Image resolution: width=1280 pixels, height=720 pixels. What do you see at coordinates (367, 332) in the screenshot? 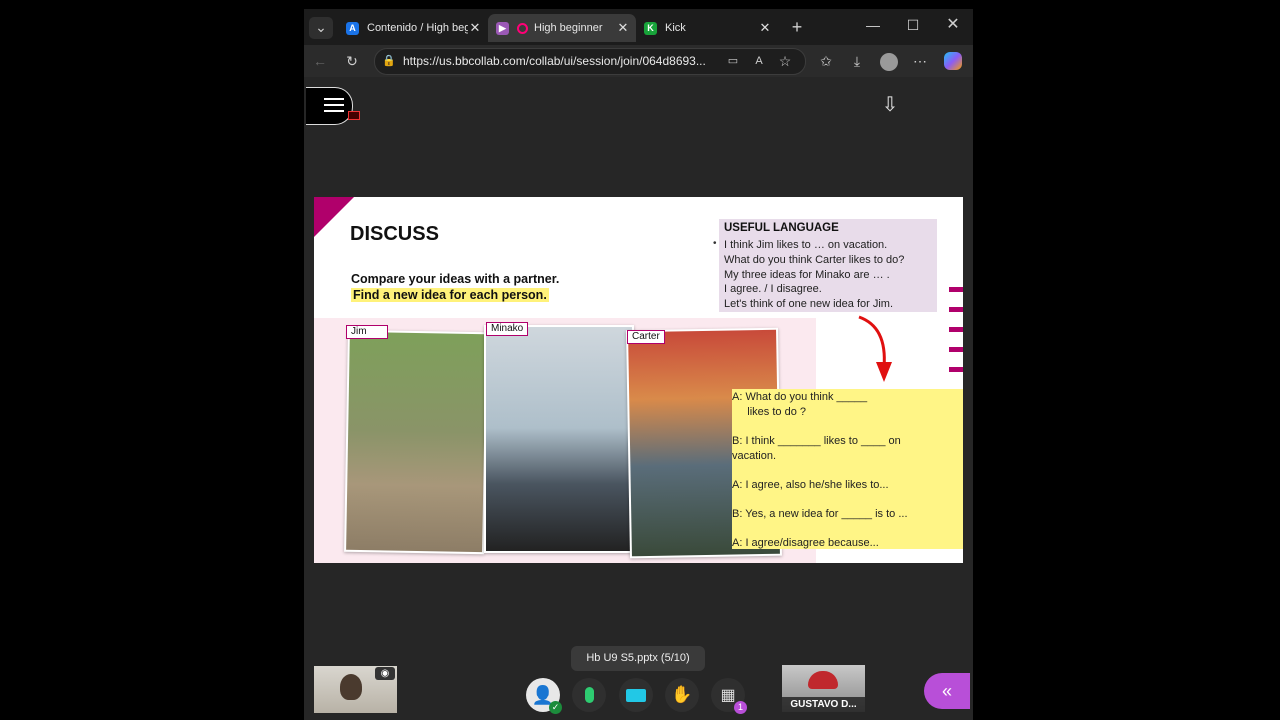
I see `name-tag-jim: Jim` at bounding box center [367, 332].